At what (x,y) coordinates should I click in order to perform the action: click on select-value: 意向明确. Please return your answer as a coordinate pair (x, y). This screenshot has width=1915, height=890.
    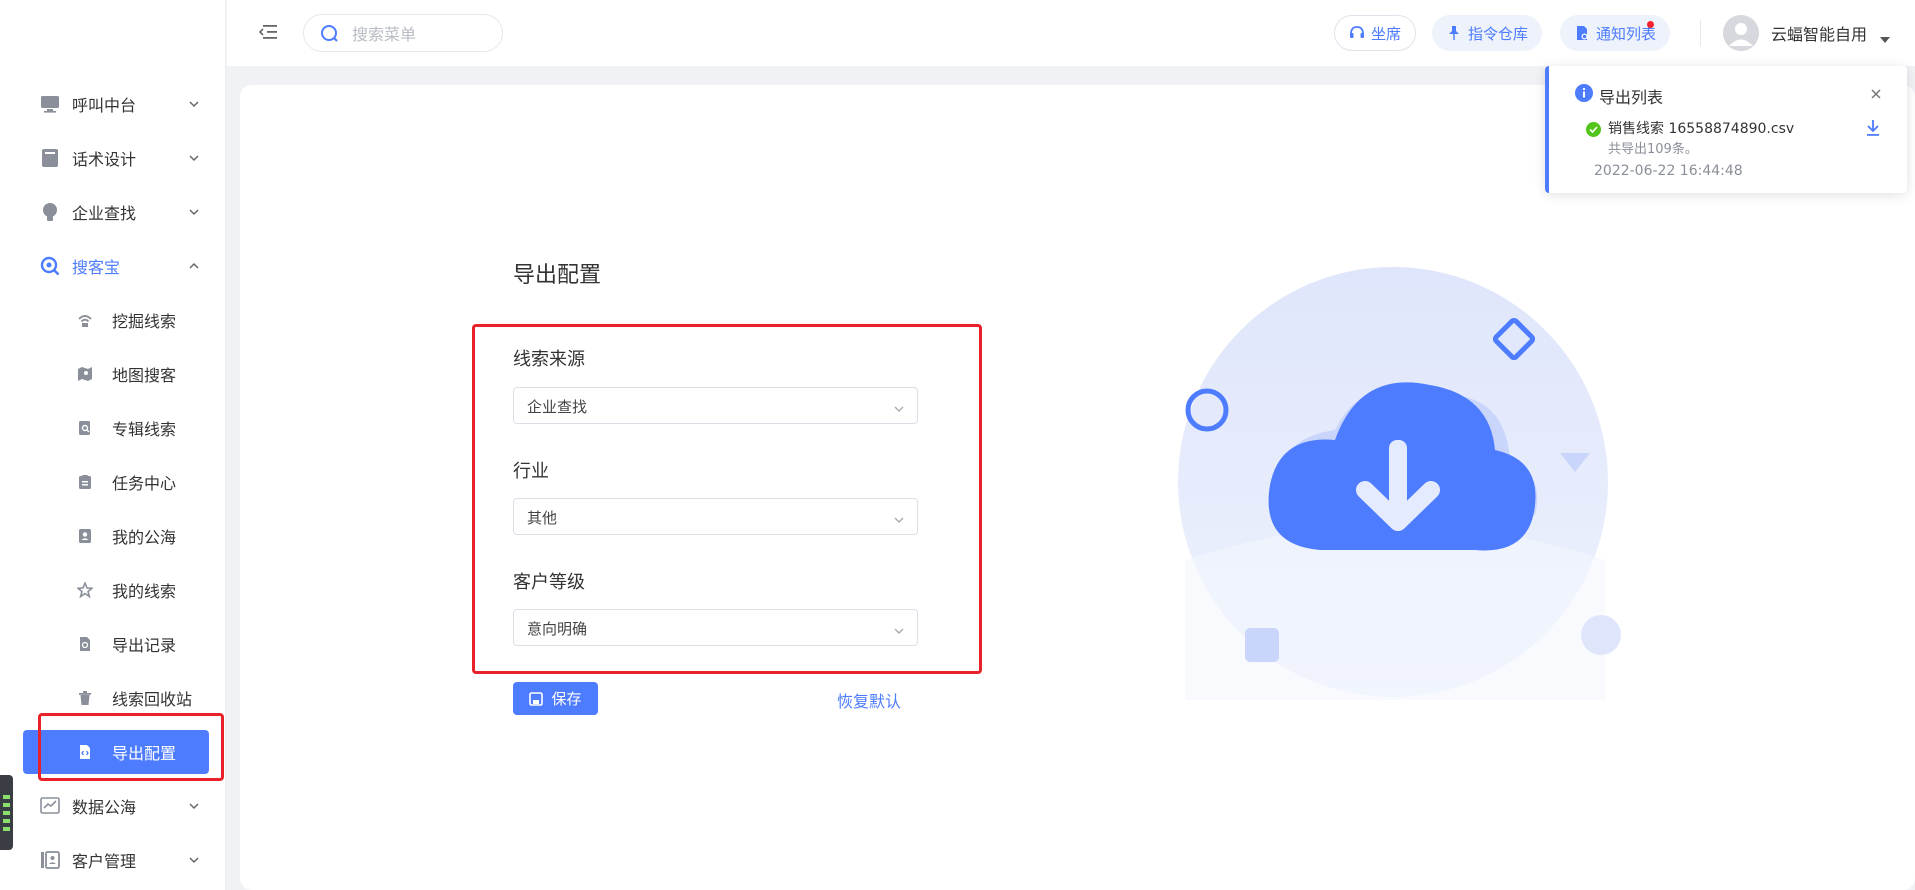
    Looking at the image, I should click on (557, 629).